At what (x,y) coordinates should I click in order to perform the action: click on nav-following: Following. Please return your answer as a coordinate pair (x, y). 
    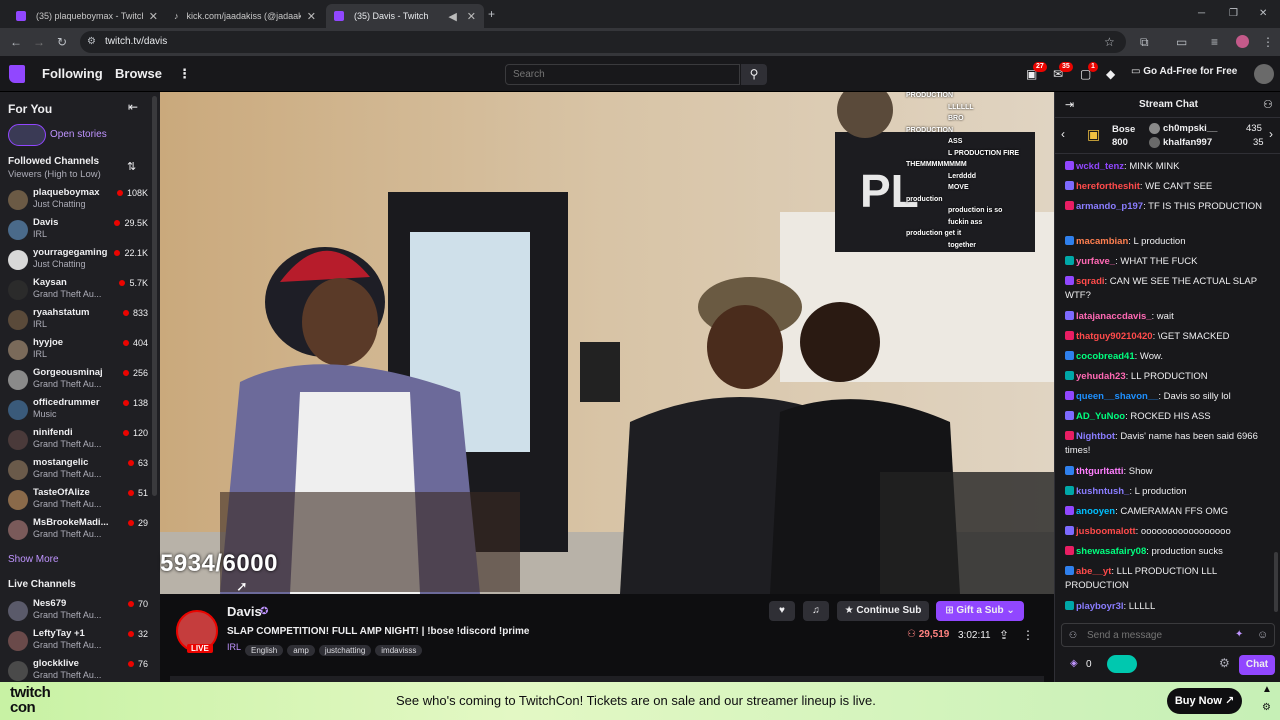
    Looking at the image, I should click on (72, 73).